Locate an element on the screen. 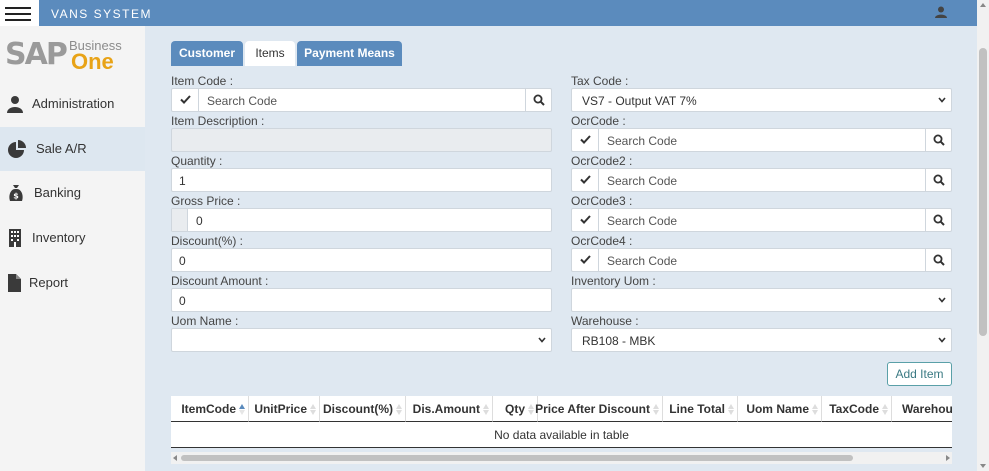 This screenshot has width=989, height=471. money-bag-icon: $ is located at coordinates (16, 193).